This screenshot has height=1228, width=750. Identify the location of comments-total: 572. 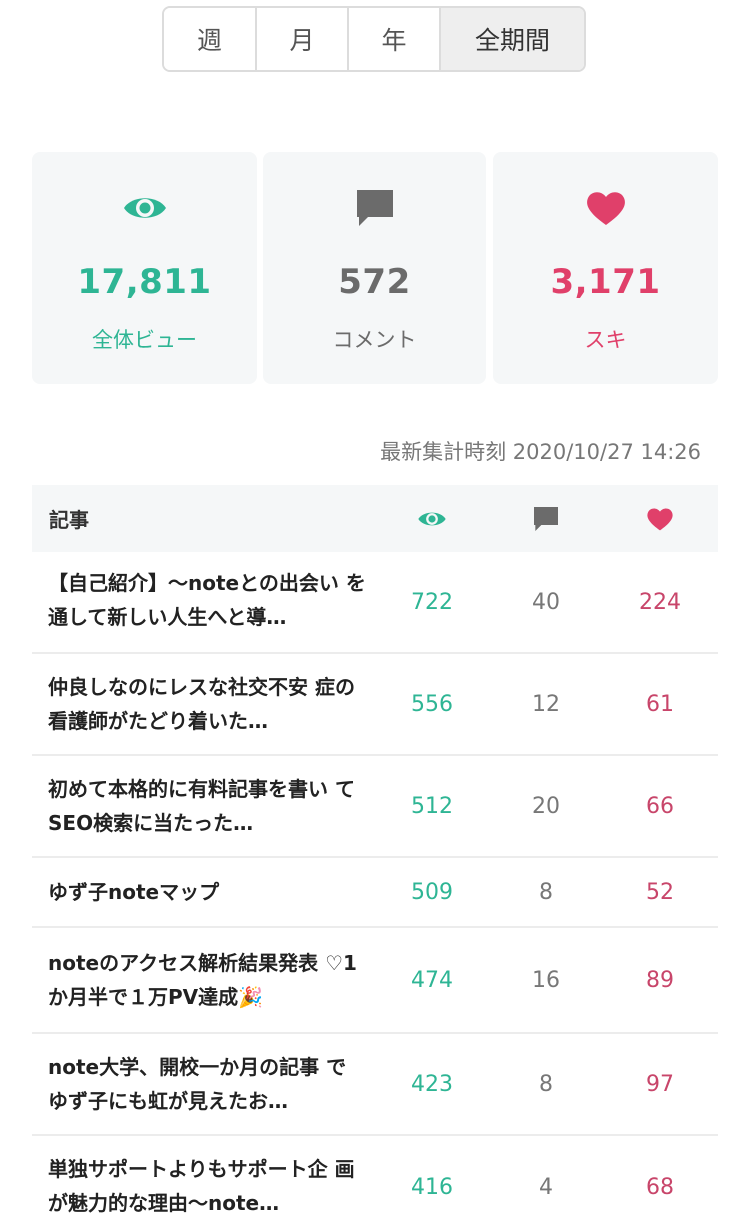
(374, 282).